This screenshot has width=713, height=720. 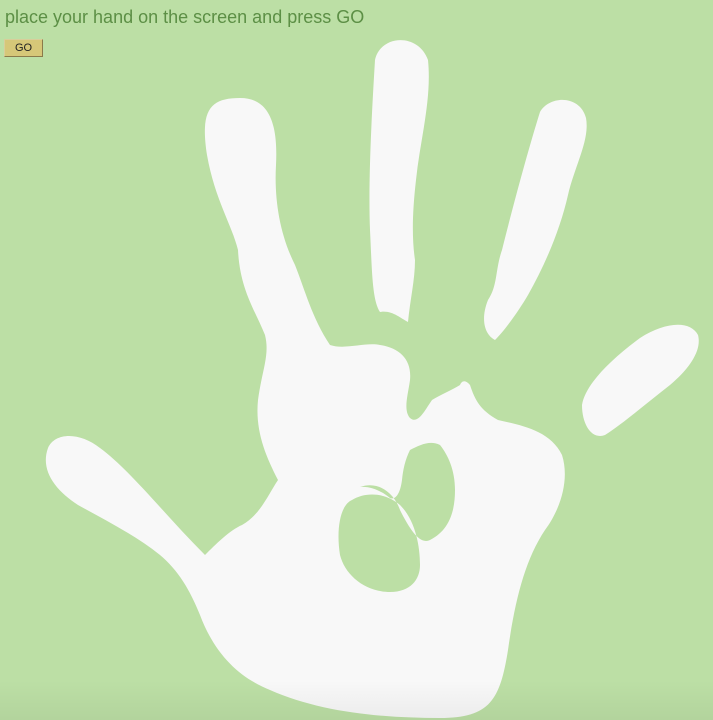 What do you see at coordinates (23, 48) in the screenshot?
I see `go-button: GO` at bounding box center [23, 48].